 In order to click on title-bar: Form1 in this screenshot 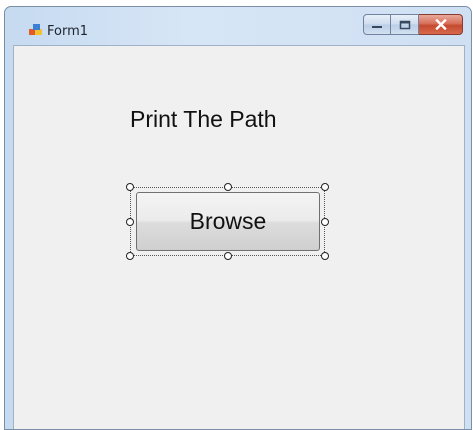, I will do `click(238, 26)`.